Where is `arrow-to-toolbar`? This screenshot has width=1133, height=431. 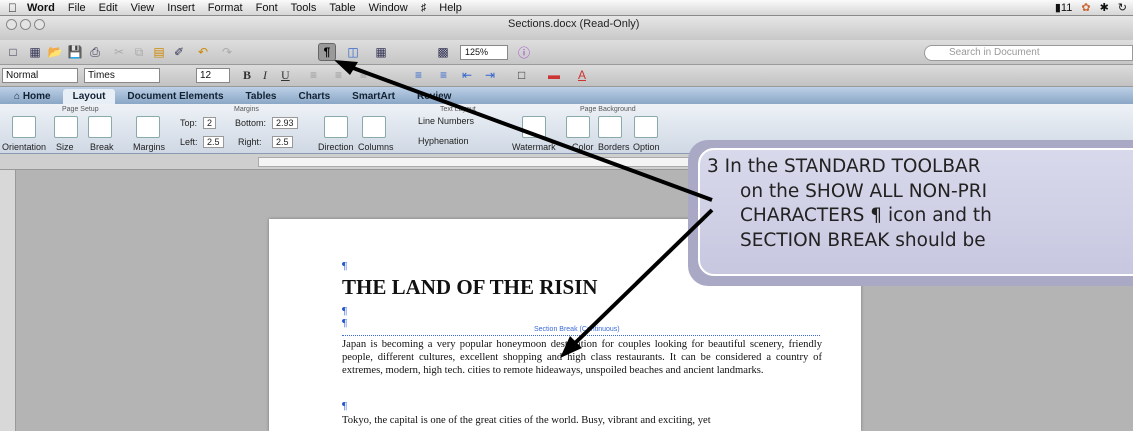 arrow-to-toolbar is located at coordinates (528, 132).